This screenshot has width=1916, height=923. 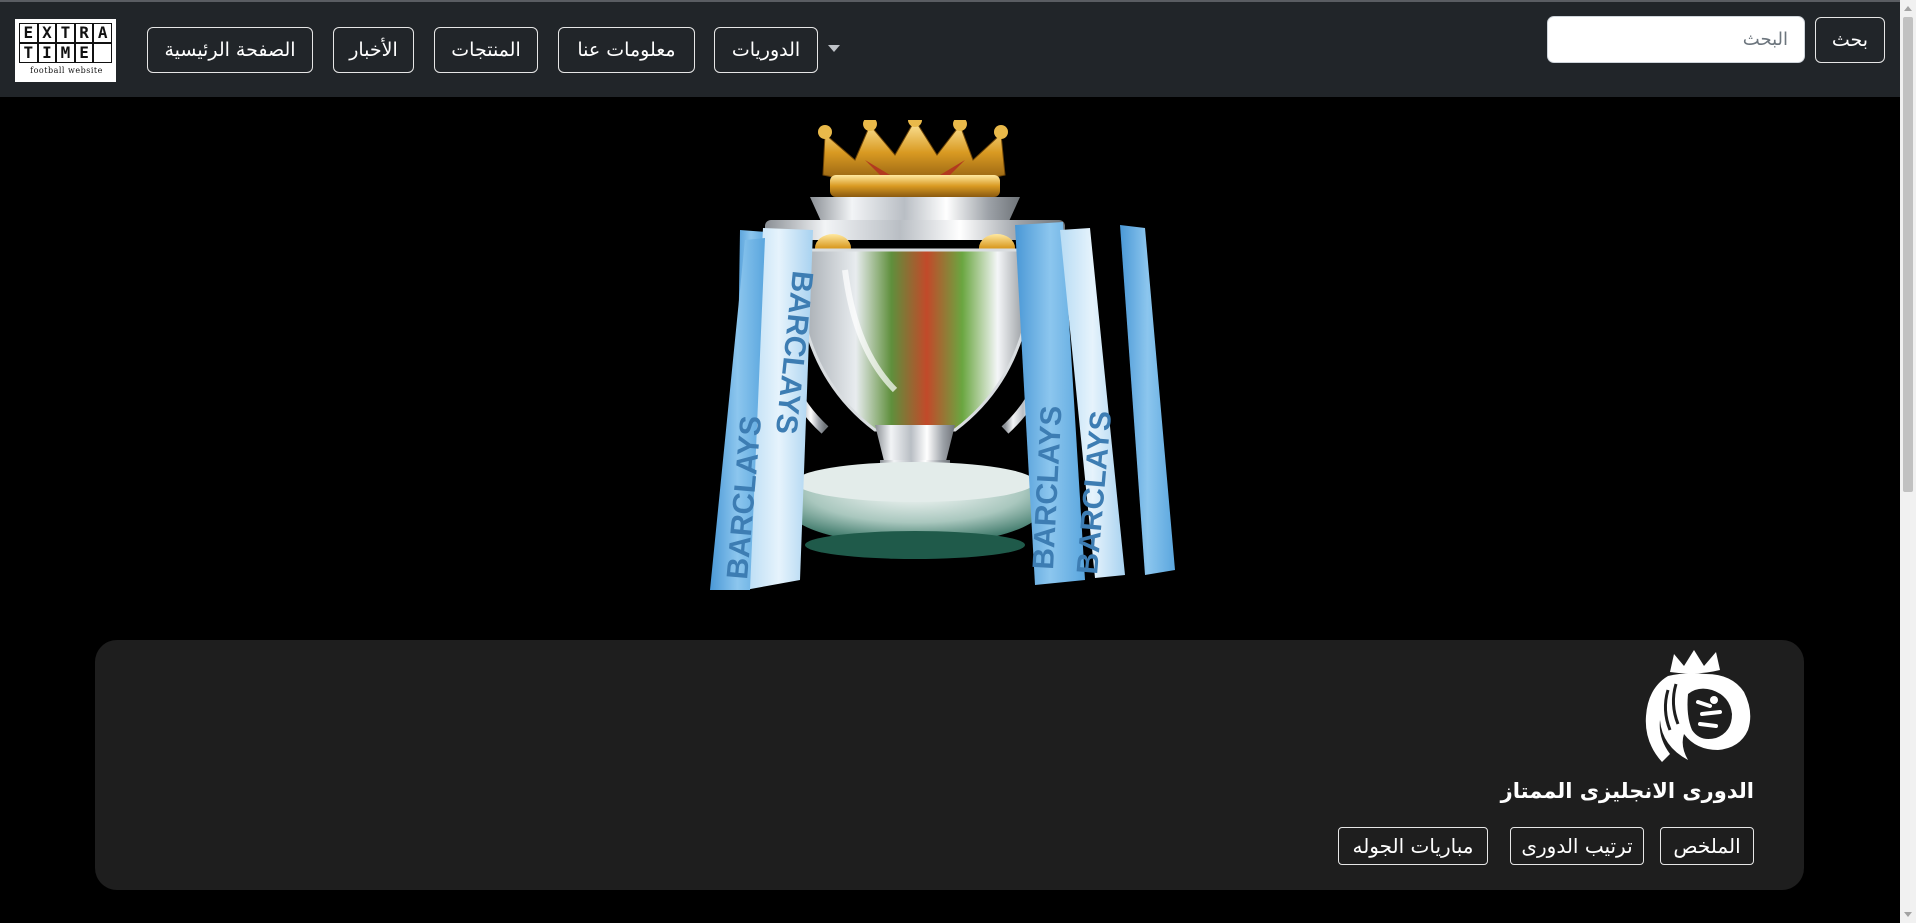 What do you see at coordinates (1413, 846) in the screenshot?
I see `round-matches-tab-button: مباريات الجوله` at bounding box center [1413, 846].